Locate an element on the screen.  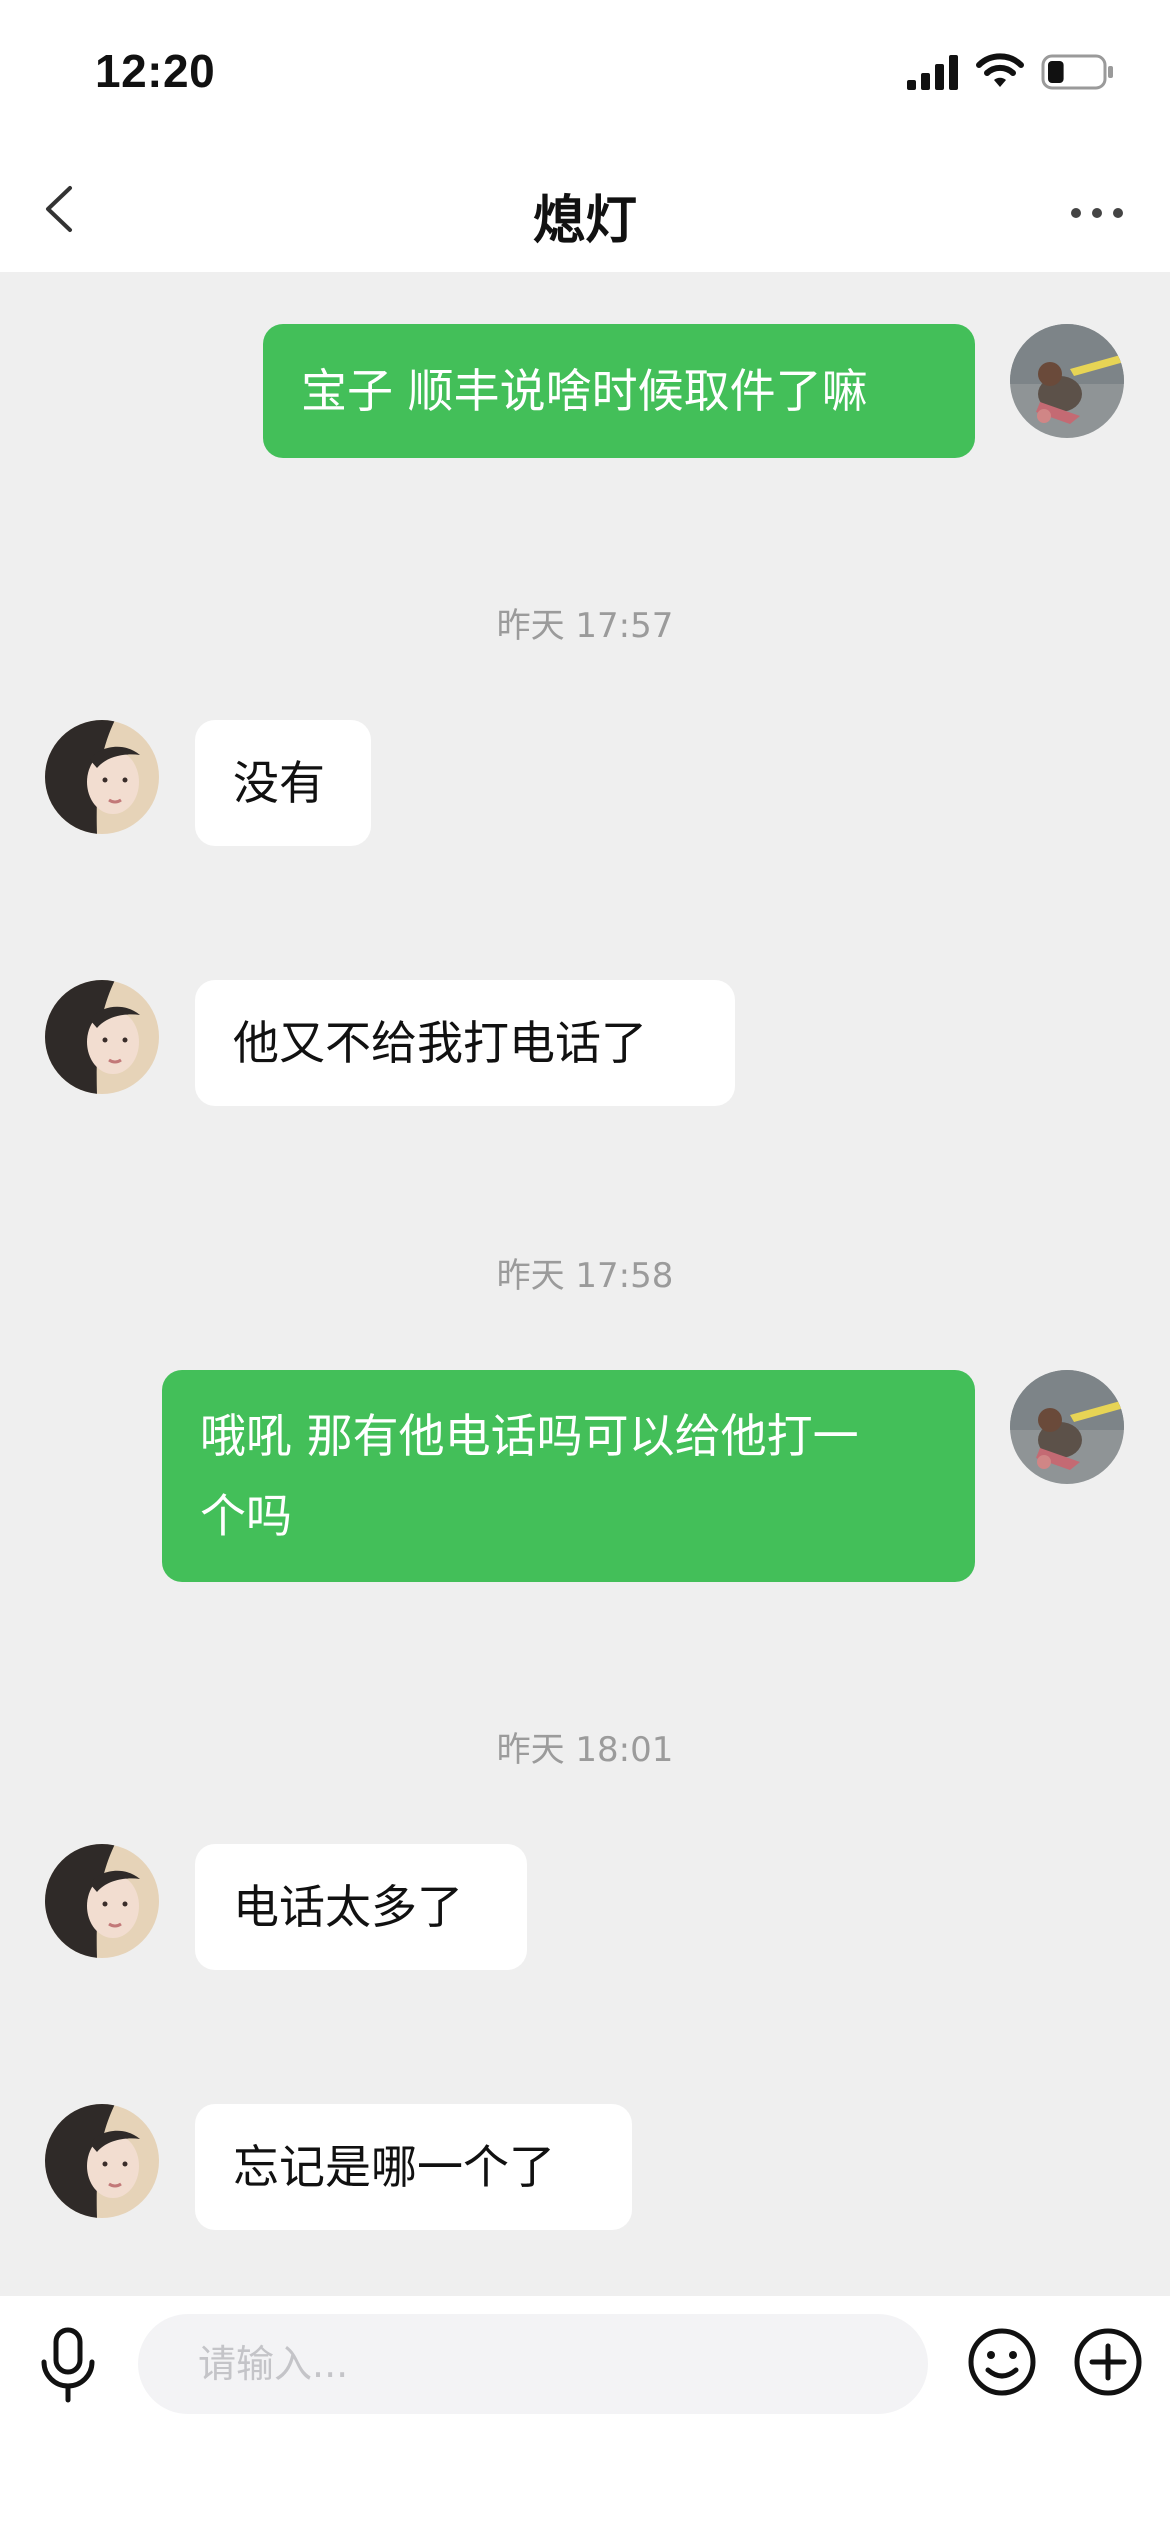
message-bubble-incoming: 没有 is located at coordinates (283, 783).